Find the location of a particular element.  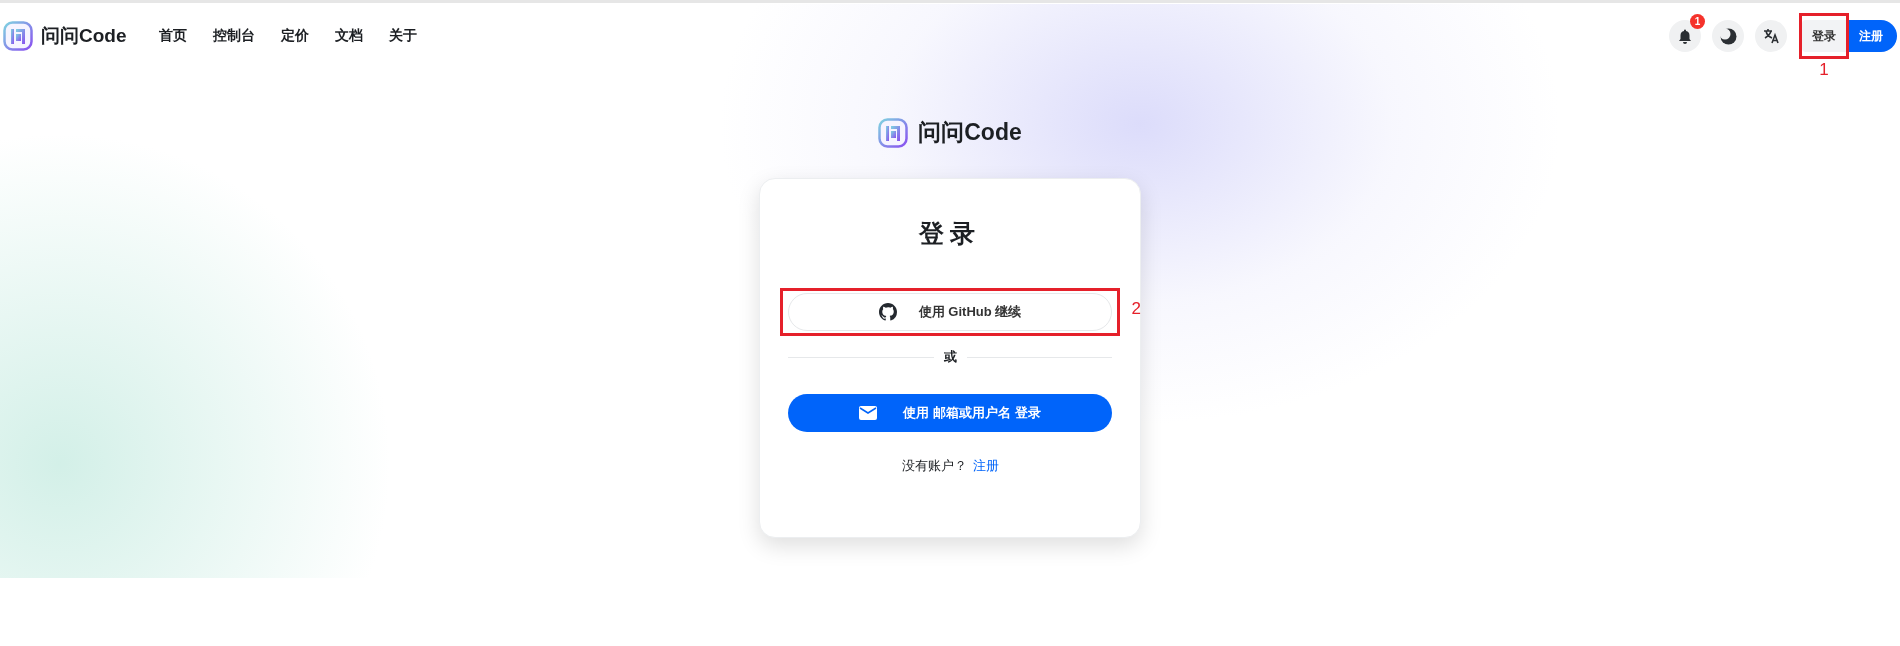

nav-link: 文档 is located at coordinates (348, 36).